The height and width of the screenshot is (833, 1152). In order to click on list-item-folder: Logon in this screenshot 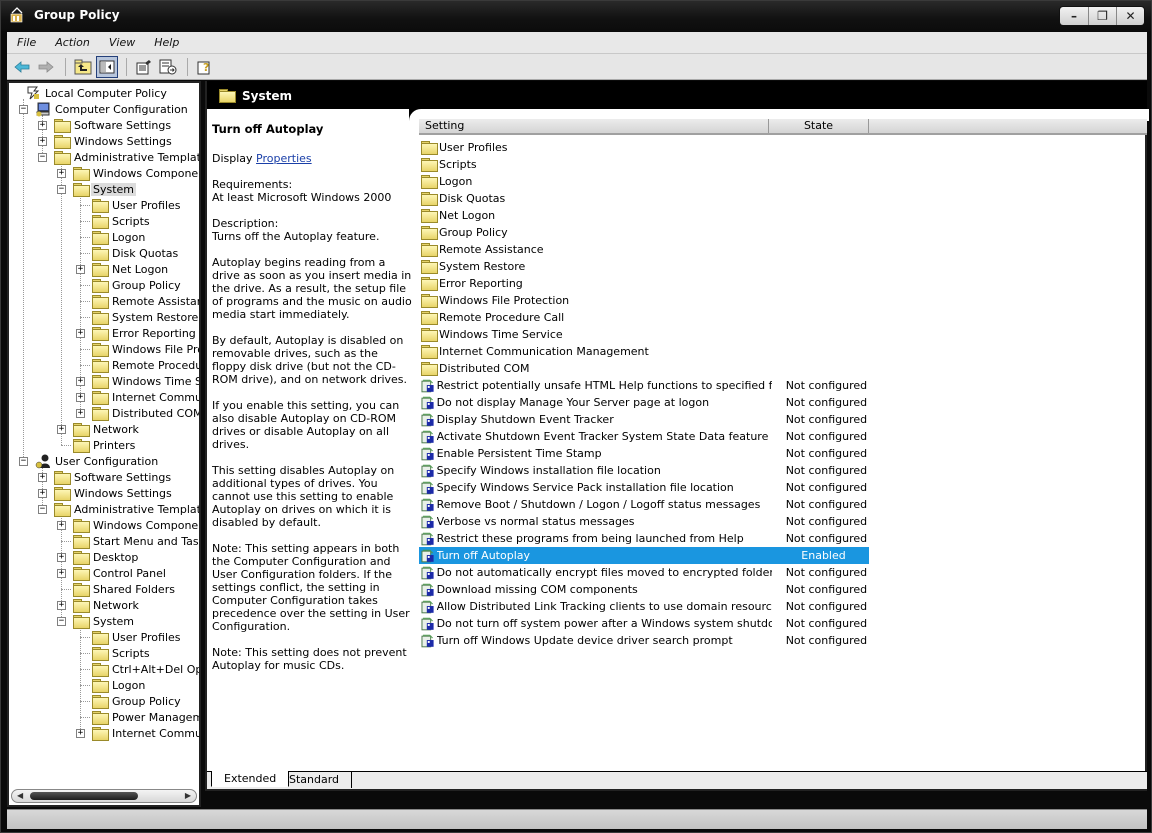, I will do `click(644, 181)`.